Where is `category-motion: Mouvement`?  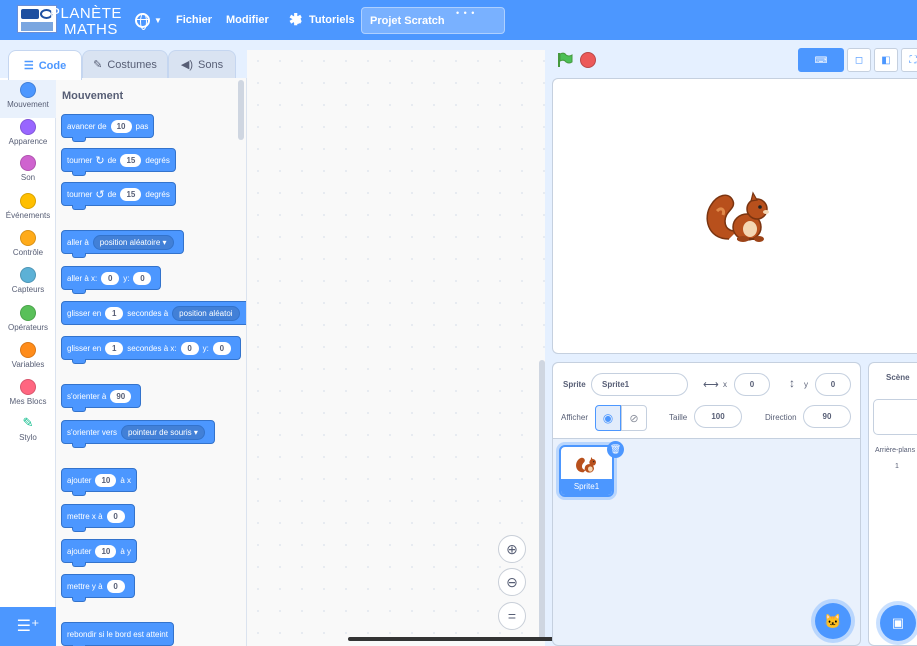
category-motion: Mouvement is located at coordinates (28, 99).